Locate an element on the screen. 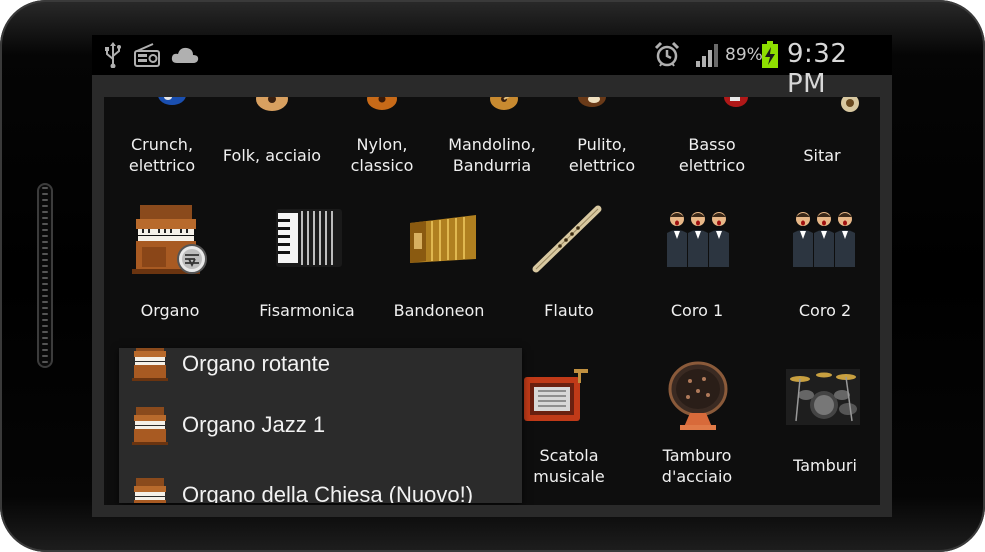 This screenshot has width=985, height=552. mandolin-icon is located at coordinates (506, 109).